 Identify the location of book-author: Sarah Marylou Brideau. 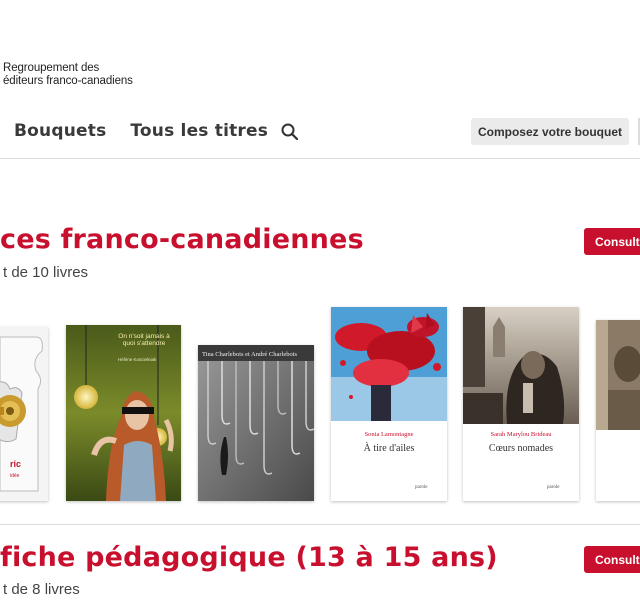
(521, 434).